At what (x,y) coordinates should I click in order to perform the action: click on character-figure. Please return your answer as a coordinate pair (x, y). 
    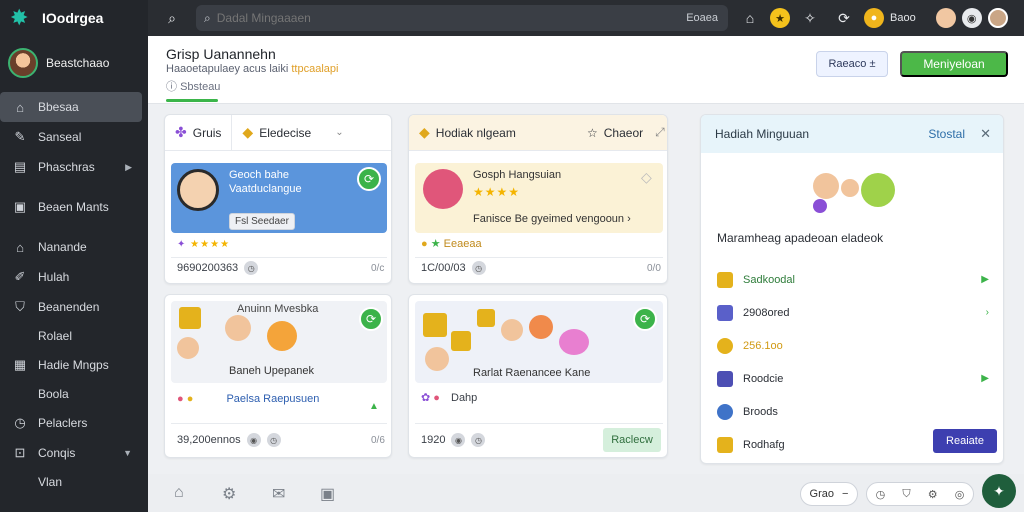
    Looking at the image, I should click on (574, 342).